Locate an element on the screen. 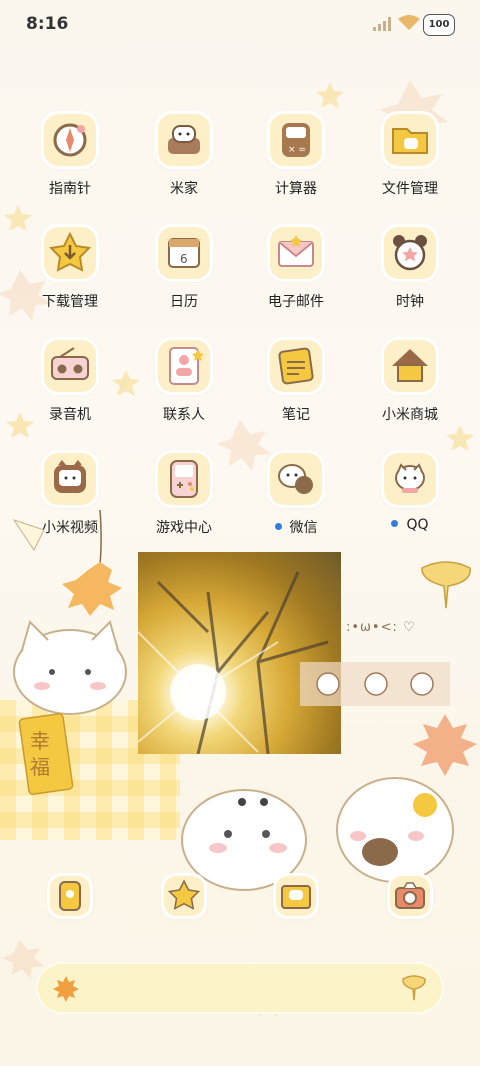  store-house-icon is located at coordinates (410, 366).